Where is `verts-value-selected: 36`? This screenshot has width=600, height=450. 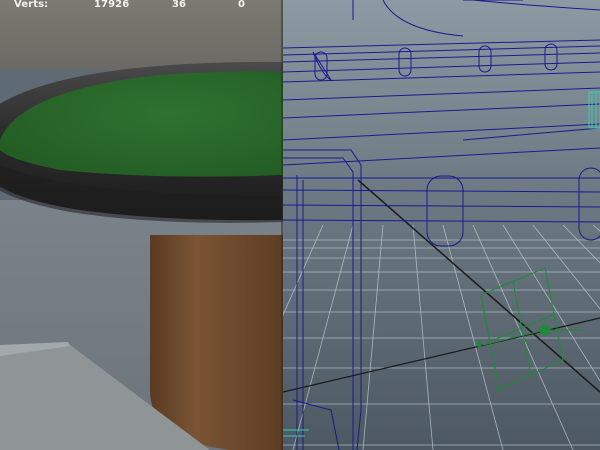
verts-value-selected: 36 is located at coordinates (179, 5).